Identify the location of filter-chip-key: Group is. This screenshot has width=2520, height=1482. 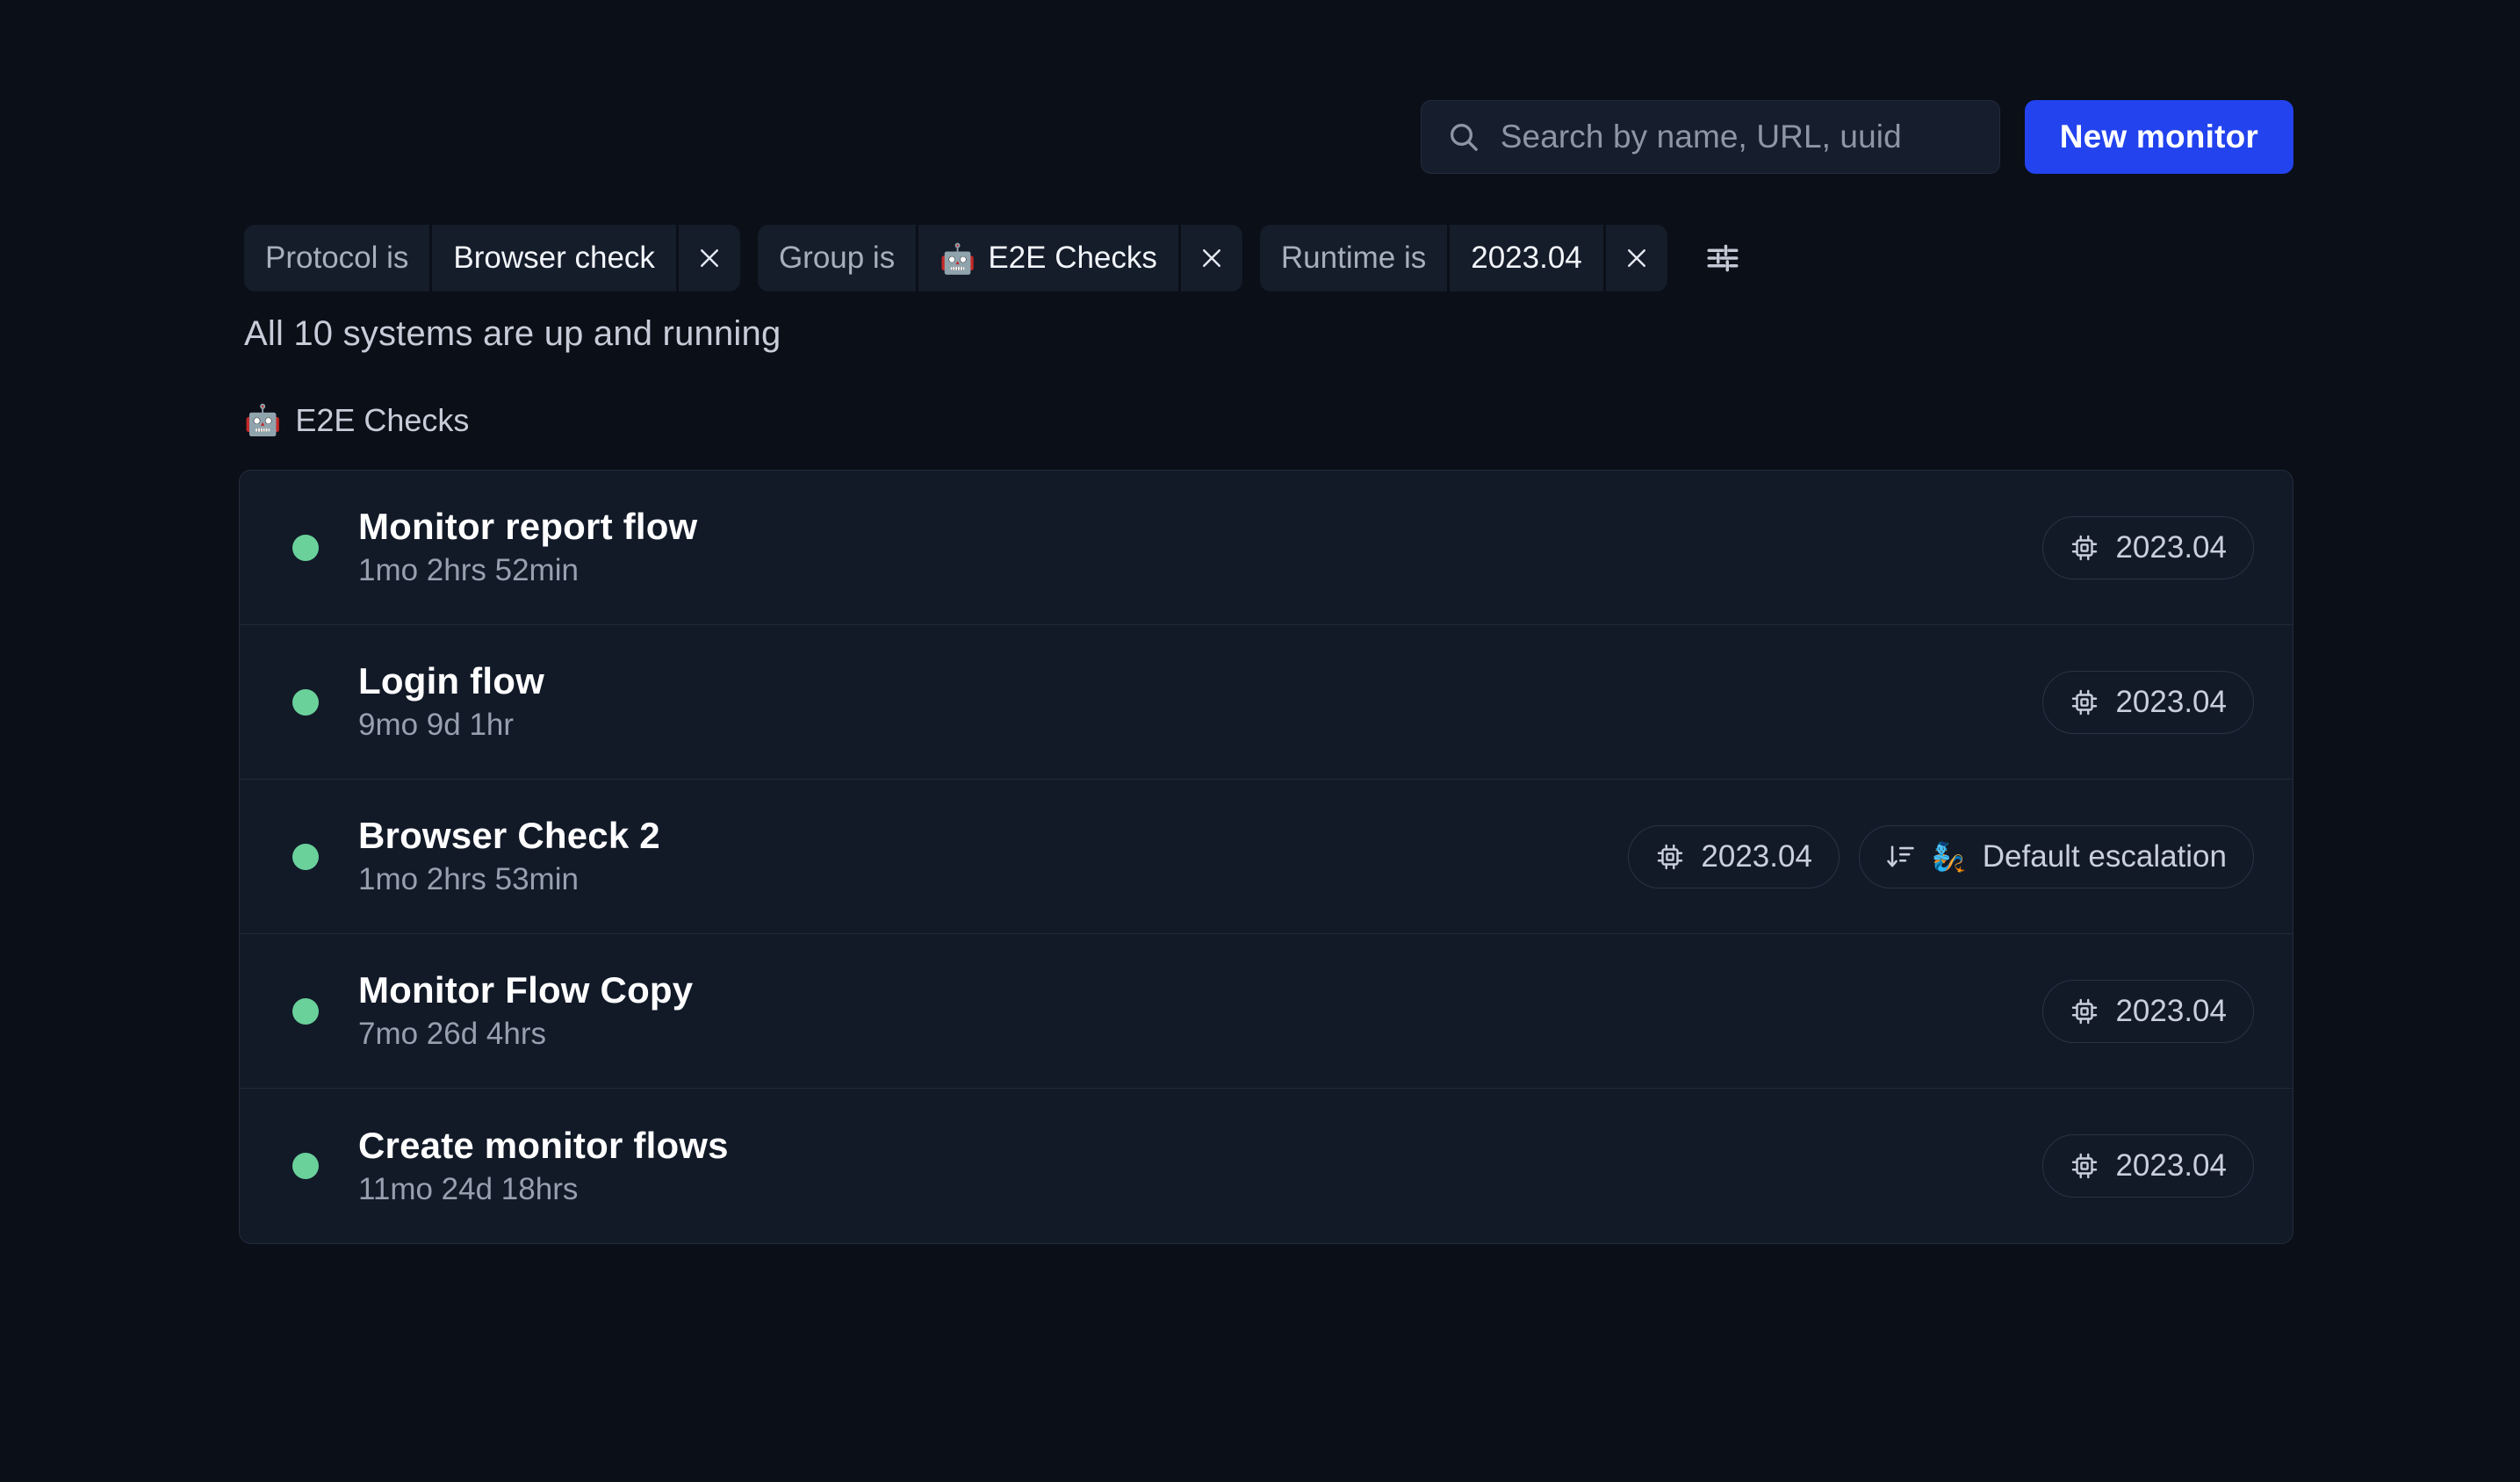
(837, 258).